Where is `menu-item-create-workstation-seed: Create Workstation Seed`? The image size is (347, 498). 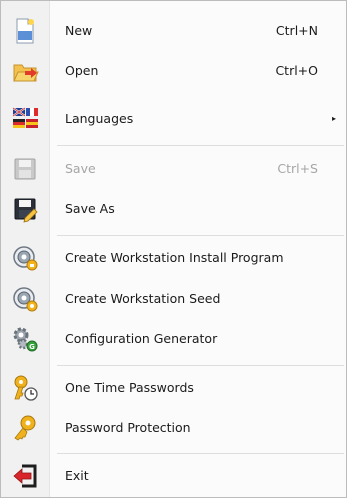 menu-item-create-workstation-seed: Create Workstation Seed is located at coordinates (173, 299).